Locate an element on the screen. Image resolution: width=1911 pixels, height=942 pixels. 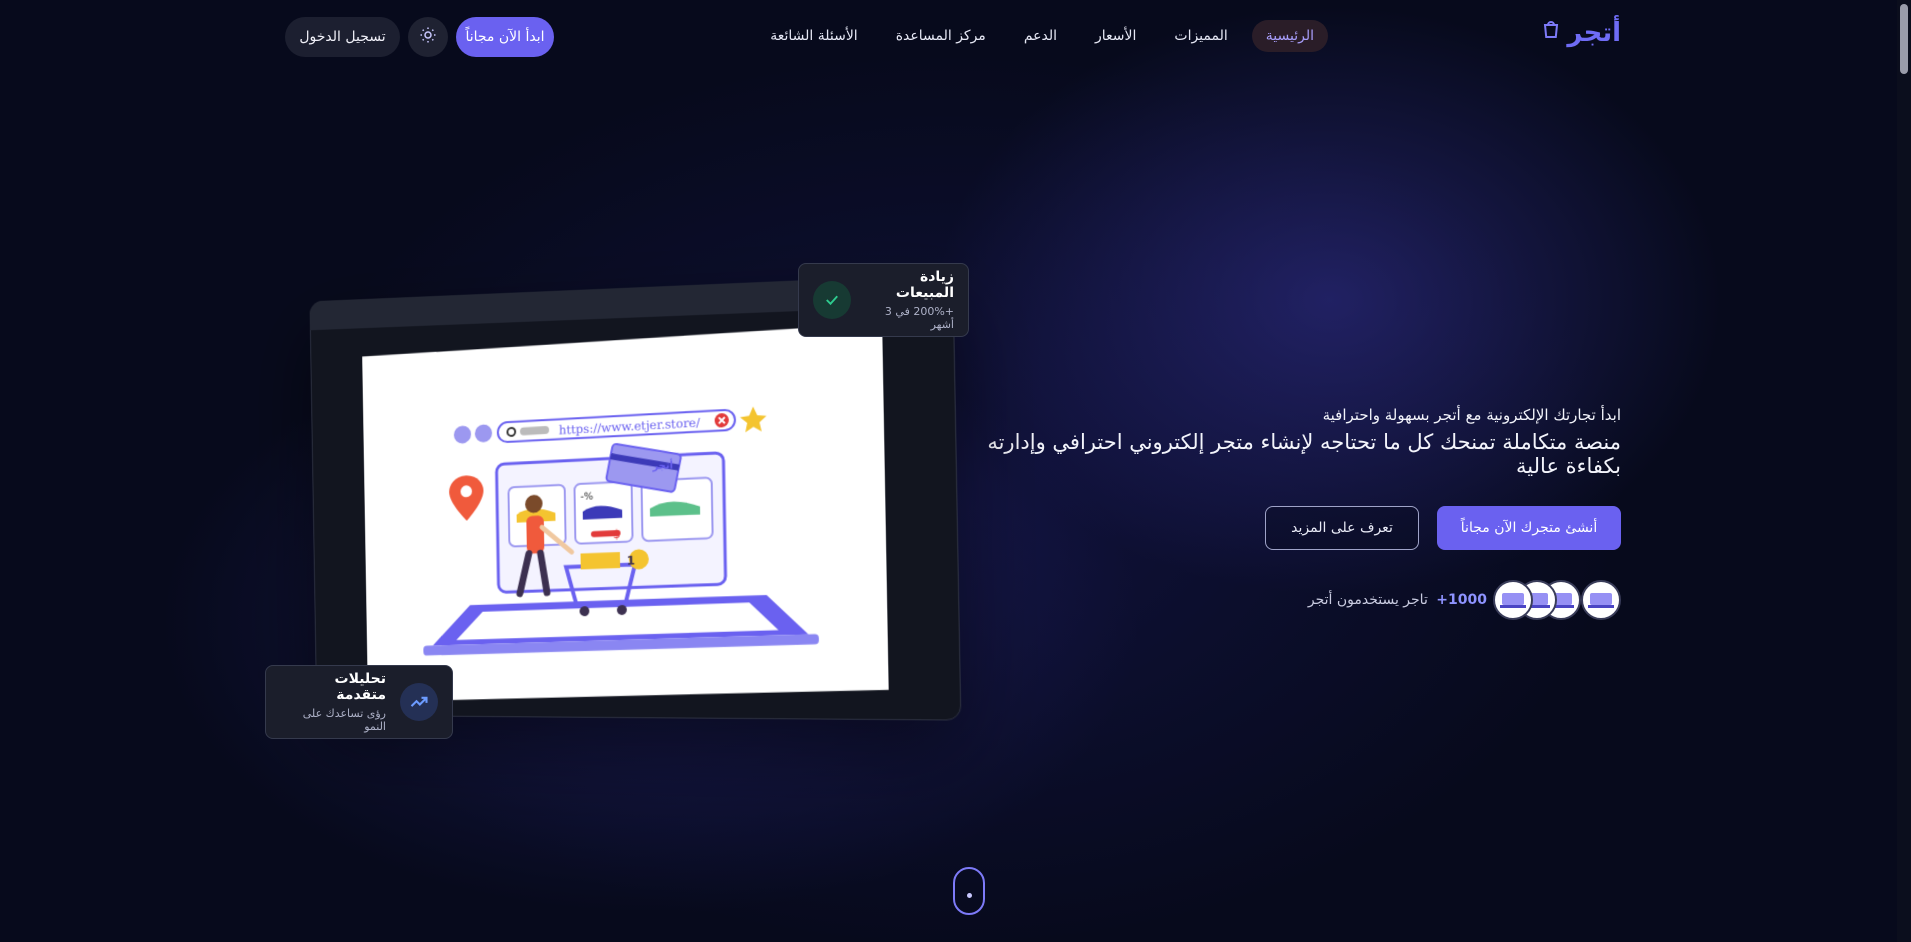
login-button: تسجيل الدخول is located at coordinates (342, 37).